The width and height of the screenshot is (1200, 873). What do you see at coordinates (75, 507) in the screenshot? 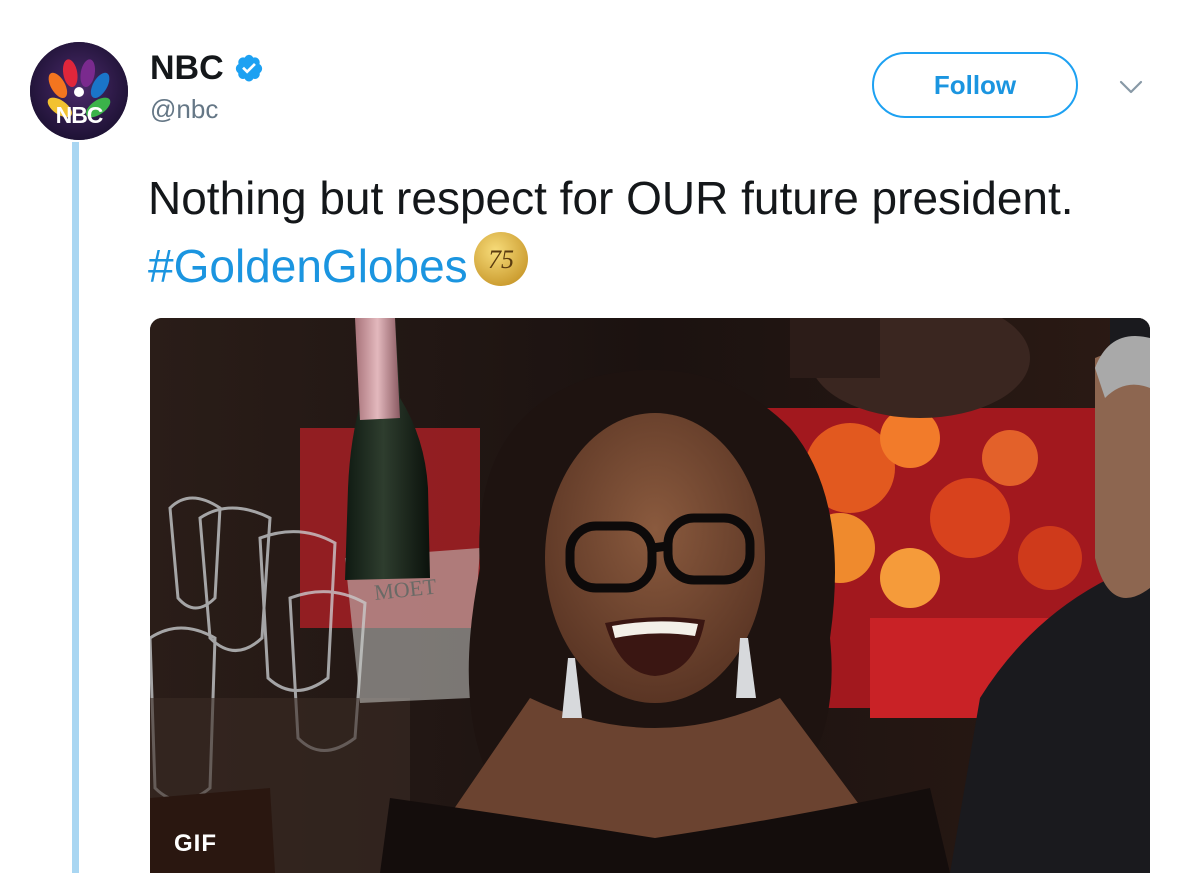
I see `thread-line` at bounding box center [75, 507].